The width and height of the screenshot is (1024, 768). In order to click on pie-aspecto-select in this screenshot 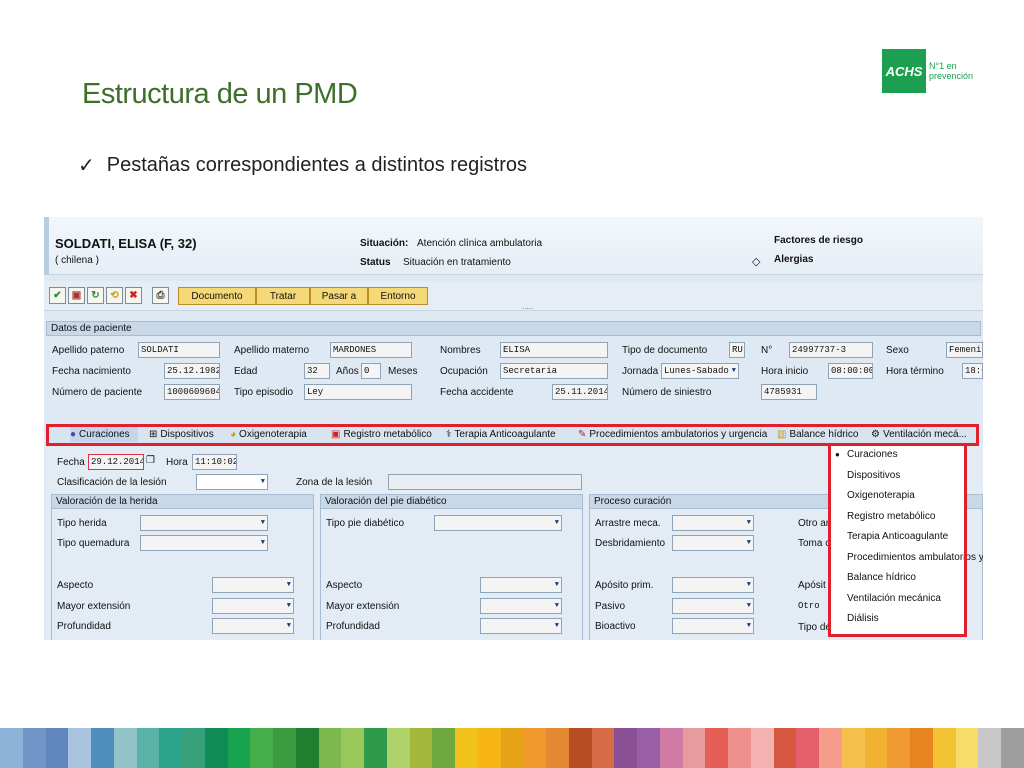, I will do `click(521, 585)`.